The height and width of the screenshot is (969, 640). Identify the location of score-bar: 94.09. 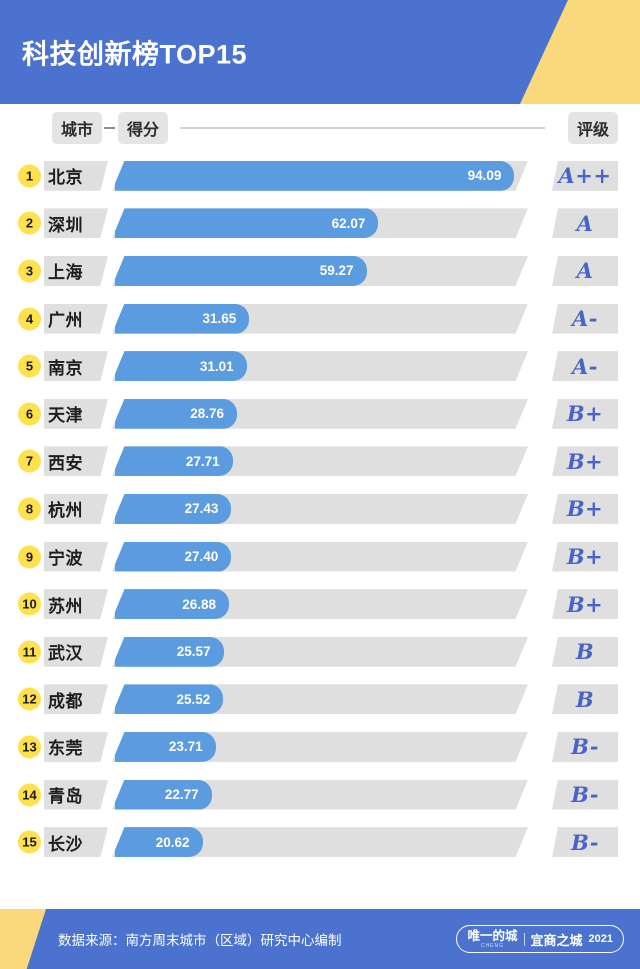
(315, 175).